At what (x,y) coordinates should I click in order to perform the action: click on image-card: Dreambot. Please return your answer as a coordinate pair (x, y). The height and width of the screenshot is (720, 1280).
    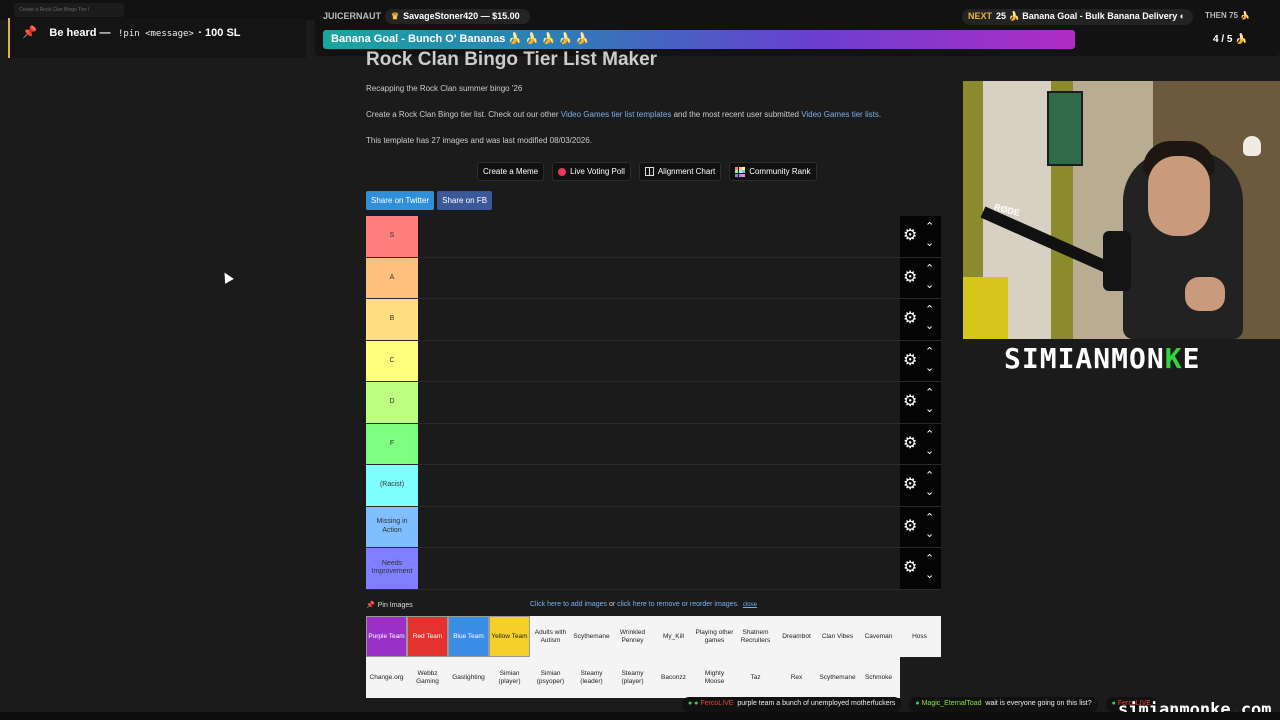
    Looking at the image, I should click on (796, 636).